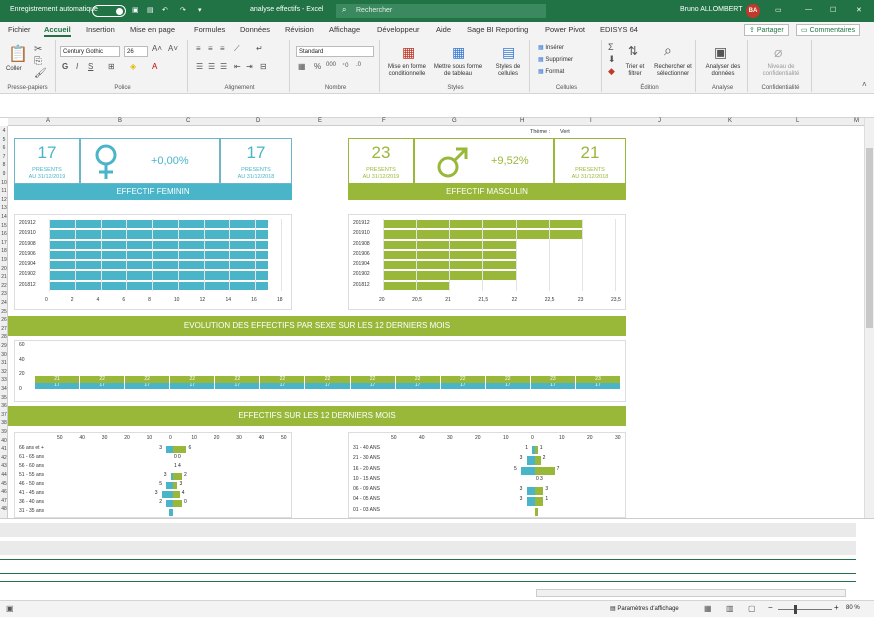  I want to click on borders-icon: ⊞, so click(111, 66).